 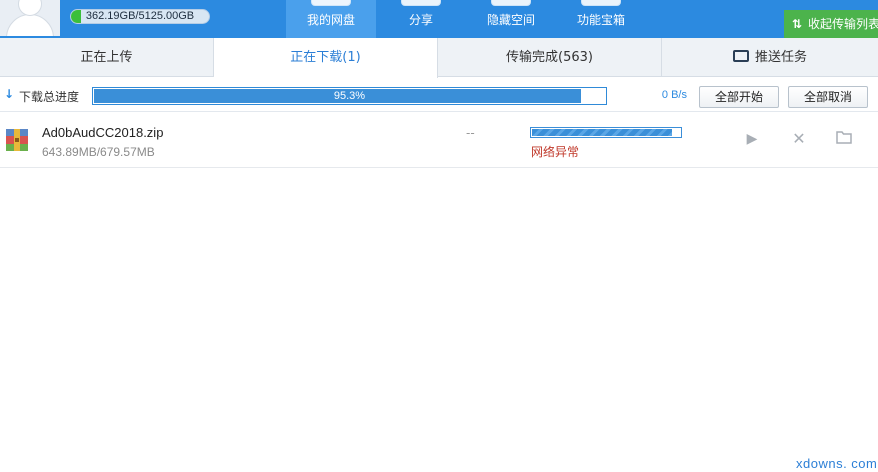 What do you see at coordinates (98, 152) in the screenshot?
I see `file-size: 643.89MB/679.57MB` at bounding box center [98, 152].